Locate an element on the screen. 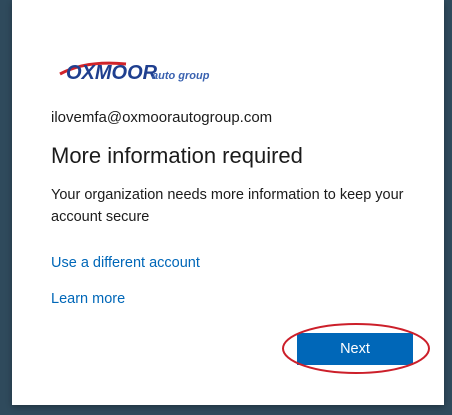 This screenshot has width=452, height=415. company-logo: OXMOOR auto group is located at coordinates (141, 70).